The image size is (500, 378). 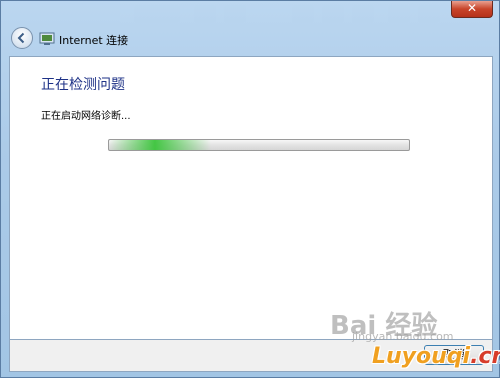 What do you see at coordinates (421, 356) in the screenshot?
I see `luyouqi-watermark-name: Luyouqi` at bounding box center [421, 356].